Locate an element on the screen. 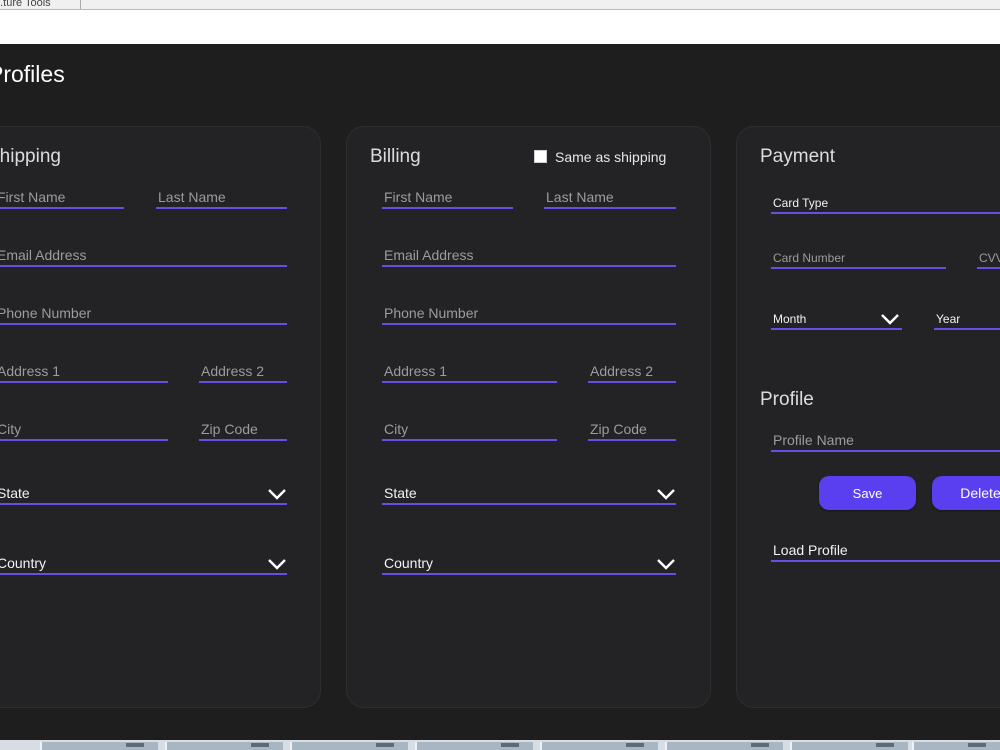  shipping-address2-input: Address 2 is located at coordinates (243, 372).